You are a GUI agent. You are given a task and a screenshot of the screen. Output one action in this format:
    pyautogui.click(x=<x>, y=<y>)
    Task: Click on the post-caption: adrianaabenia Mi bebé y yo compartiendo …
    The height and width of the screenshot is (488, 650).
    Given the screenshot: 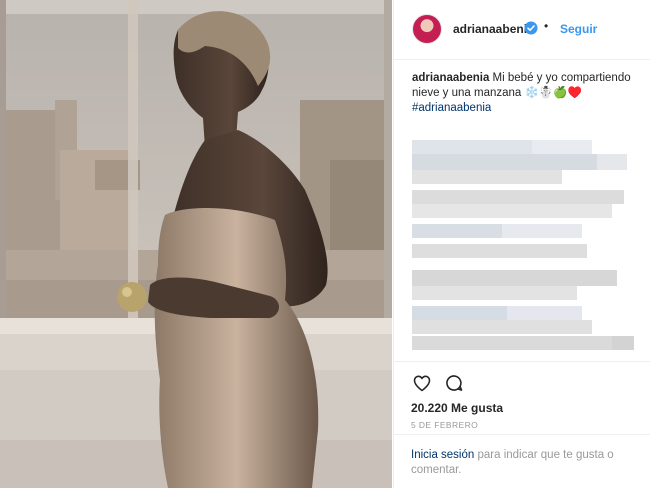 What is the action you would take?
    pyautogui.click(x=524, y=93)
    